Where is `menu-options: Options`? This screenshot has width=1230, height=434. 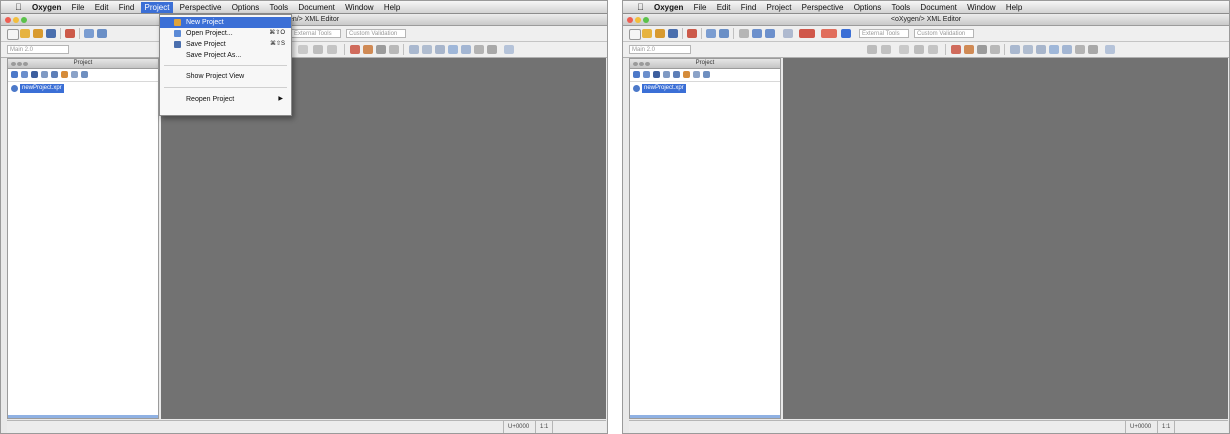 menu-options: Options is located at coordinates (868, 7).